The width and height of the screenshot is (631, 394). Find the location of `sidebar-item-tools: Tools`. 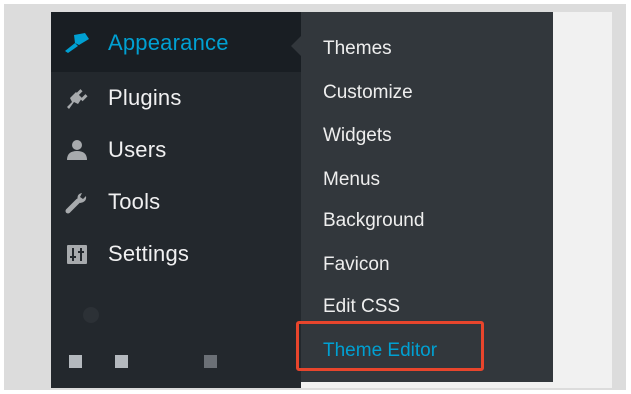

sidebar-item-tools: Tools is located at coordinates (176, 202).